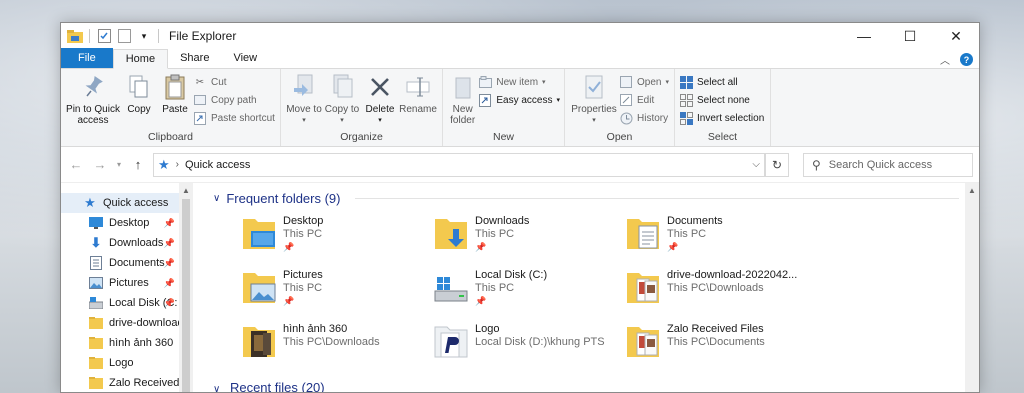 This screenshot has width=1024, height=393. I want to click on tab-home: Home, so click(140, 59).